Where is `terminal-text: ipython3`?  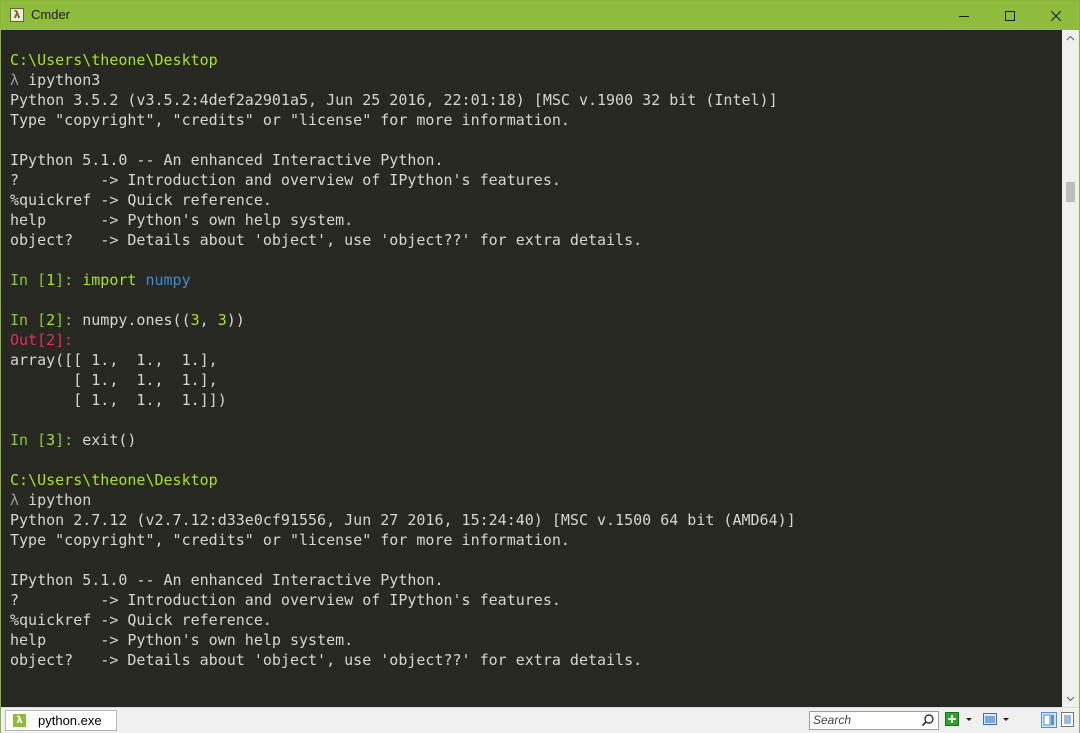
terminal-text: ipython3 is located at coordinates (64, 80).